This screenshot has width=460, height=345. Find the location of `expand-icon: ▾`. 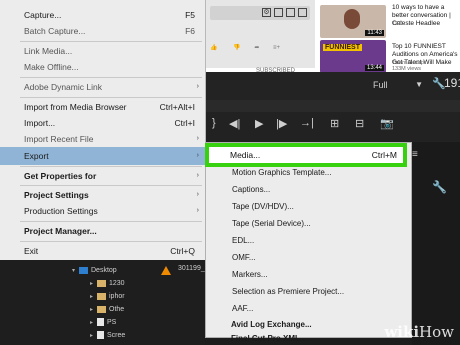

expand-icon: ▾ is located at coordinates (74, 271).